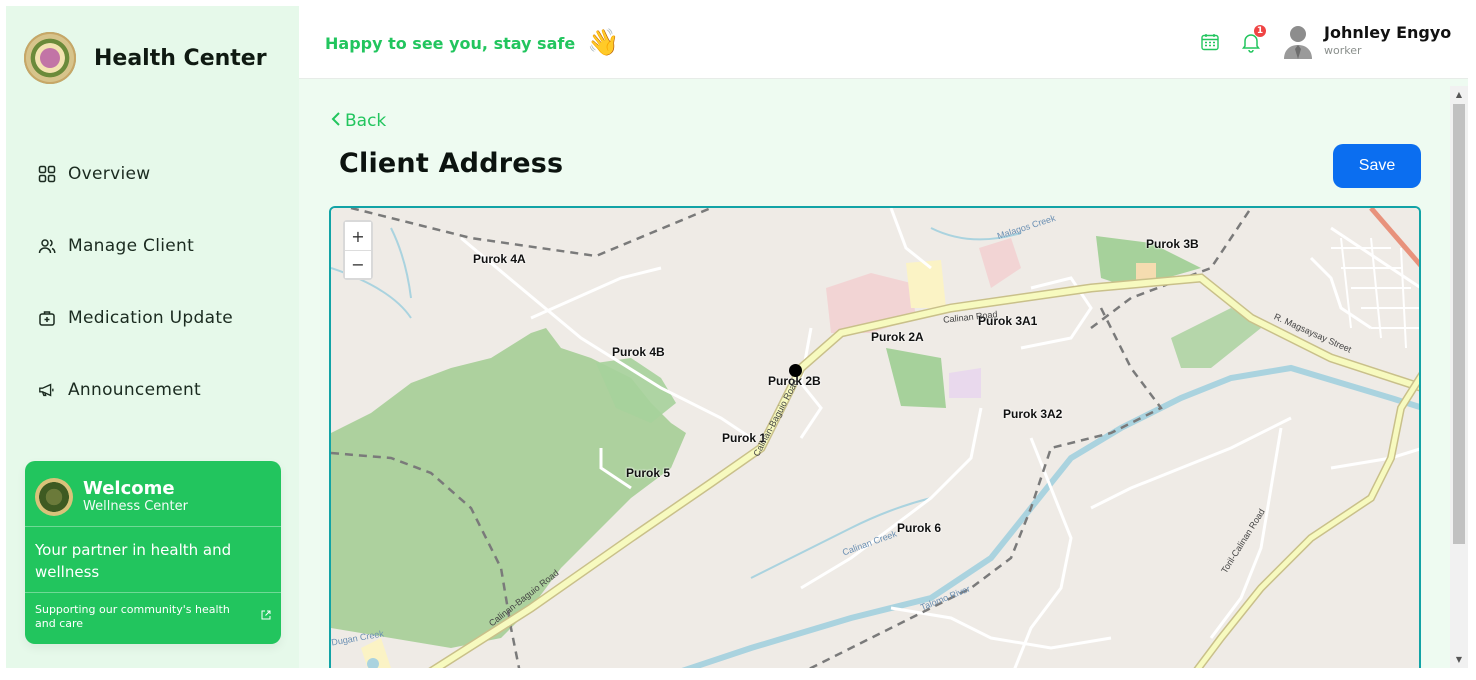 Image resolution: width=1476 pixels, height=680 pixels. What do you see at coordinates (336, 120) in the screenshot?
I see `chevron-left-icon` at bounding box center [336, 120].